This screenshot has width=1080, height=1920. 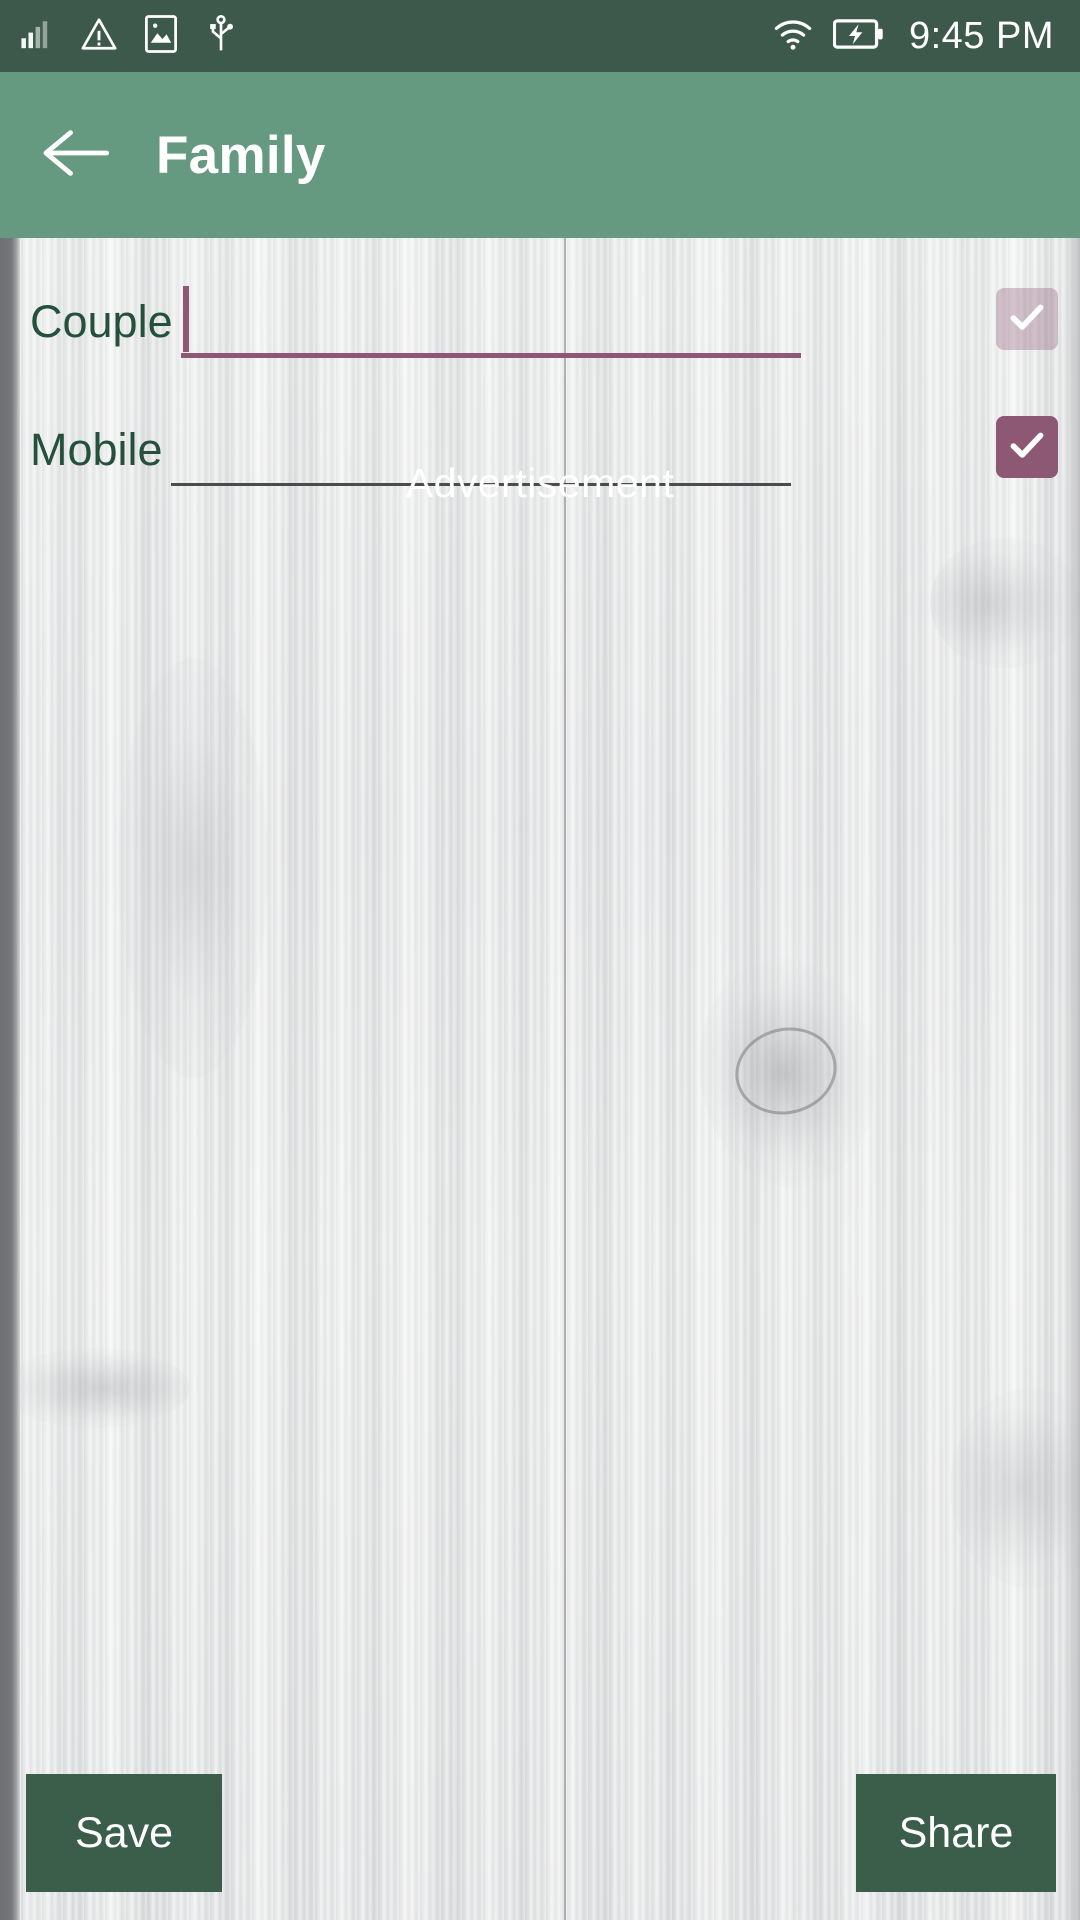 I want to click on status-bar-right-icons: 9:45 PM, so click(x=913, y=36).